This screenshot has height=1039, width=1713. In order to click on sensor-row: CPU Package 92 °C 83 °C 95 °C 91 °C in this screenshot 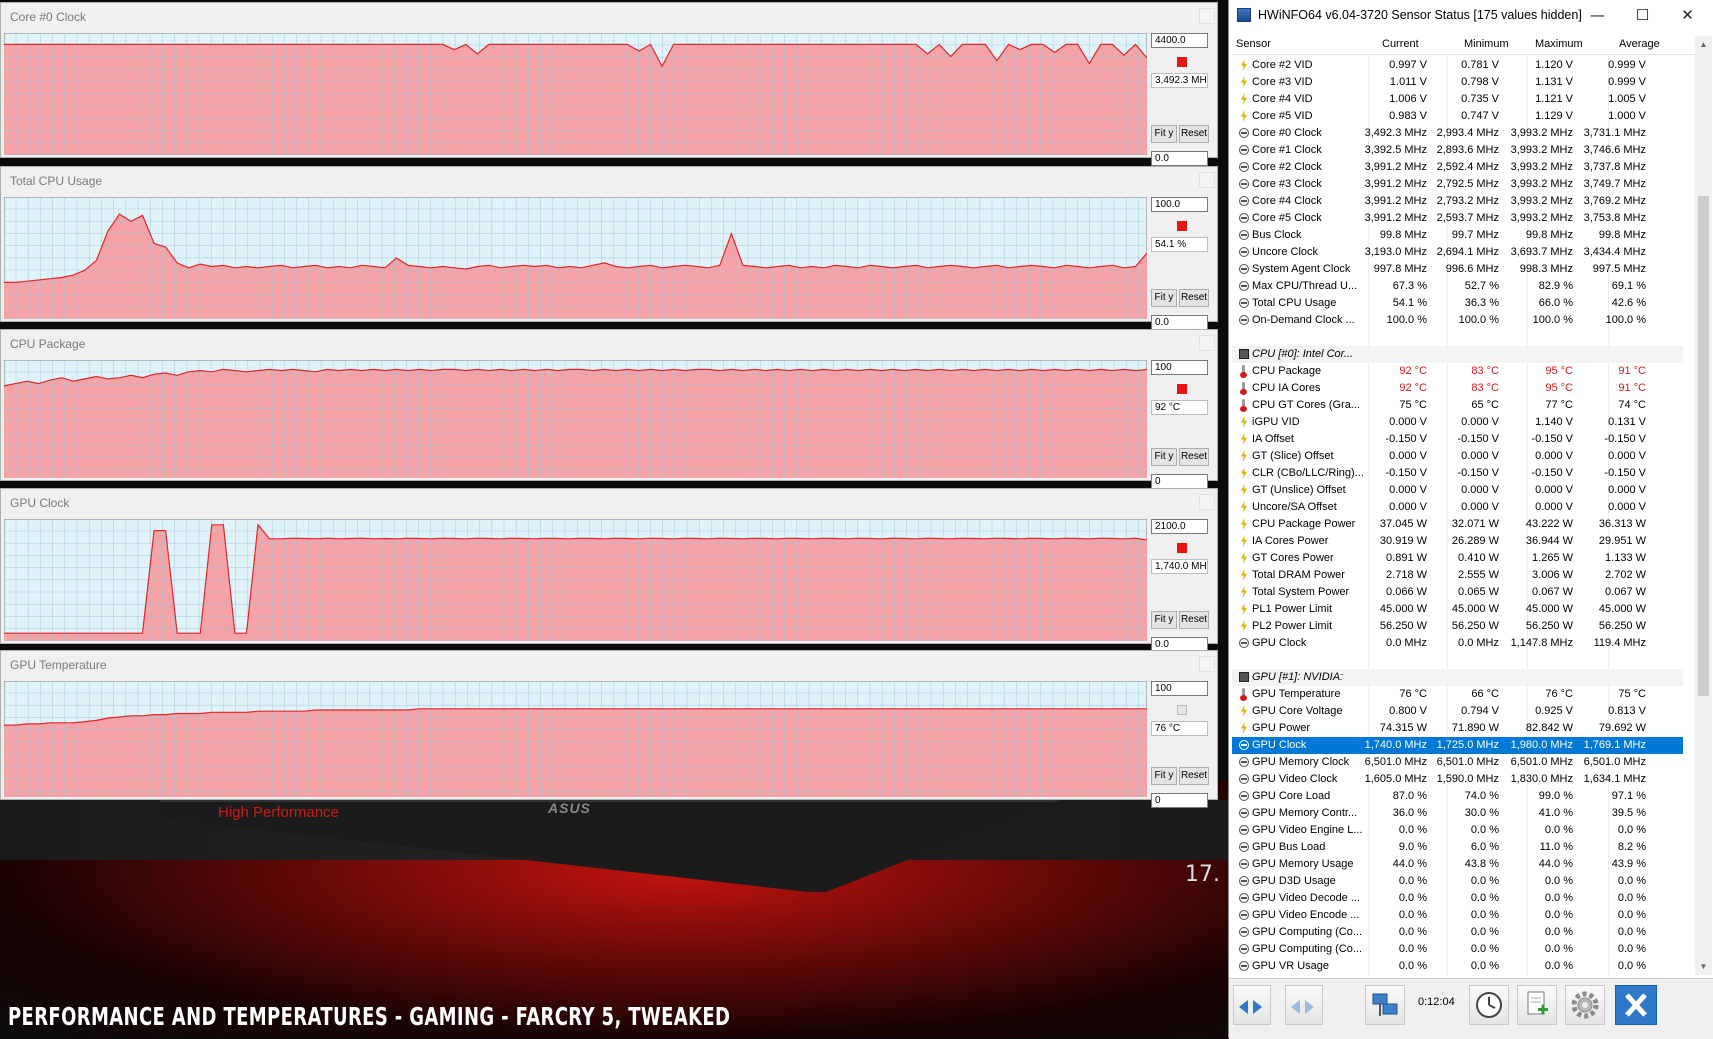, I will do `click(1457, 371)`.